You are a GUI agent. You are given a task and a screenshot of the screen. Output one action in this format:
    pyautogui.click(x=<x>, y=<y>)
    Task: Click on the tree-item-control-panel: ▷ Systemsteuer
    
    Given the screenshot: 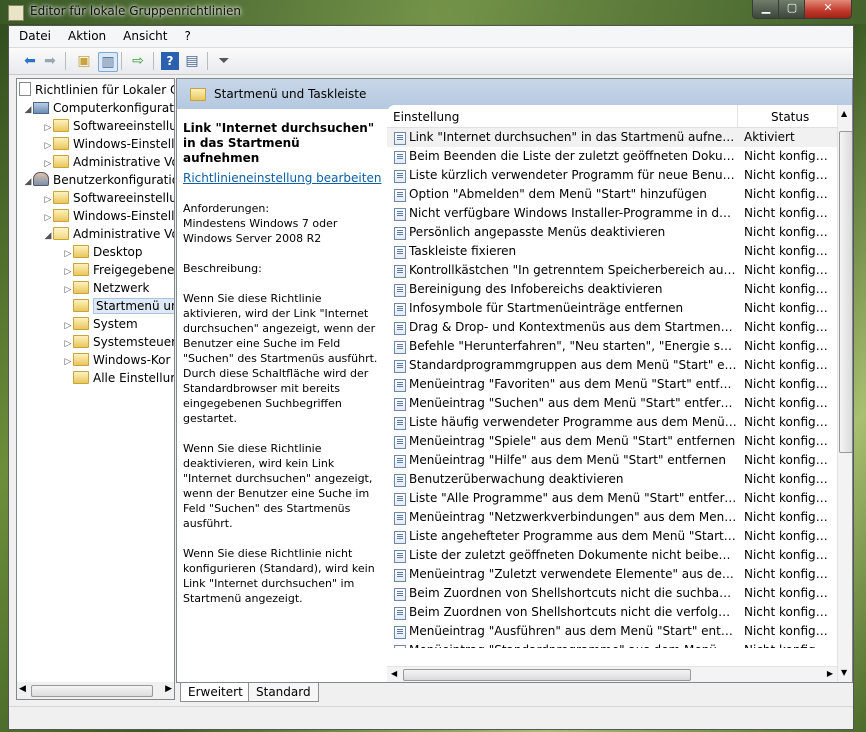 What is the action you would take?
    pyautogui.click(x=118, y=342)
    